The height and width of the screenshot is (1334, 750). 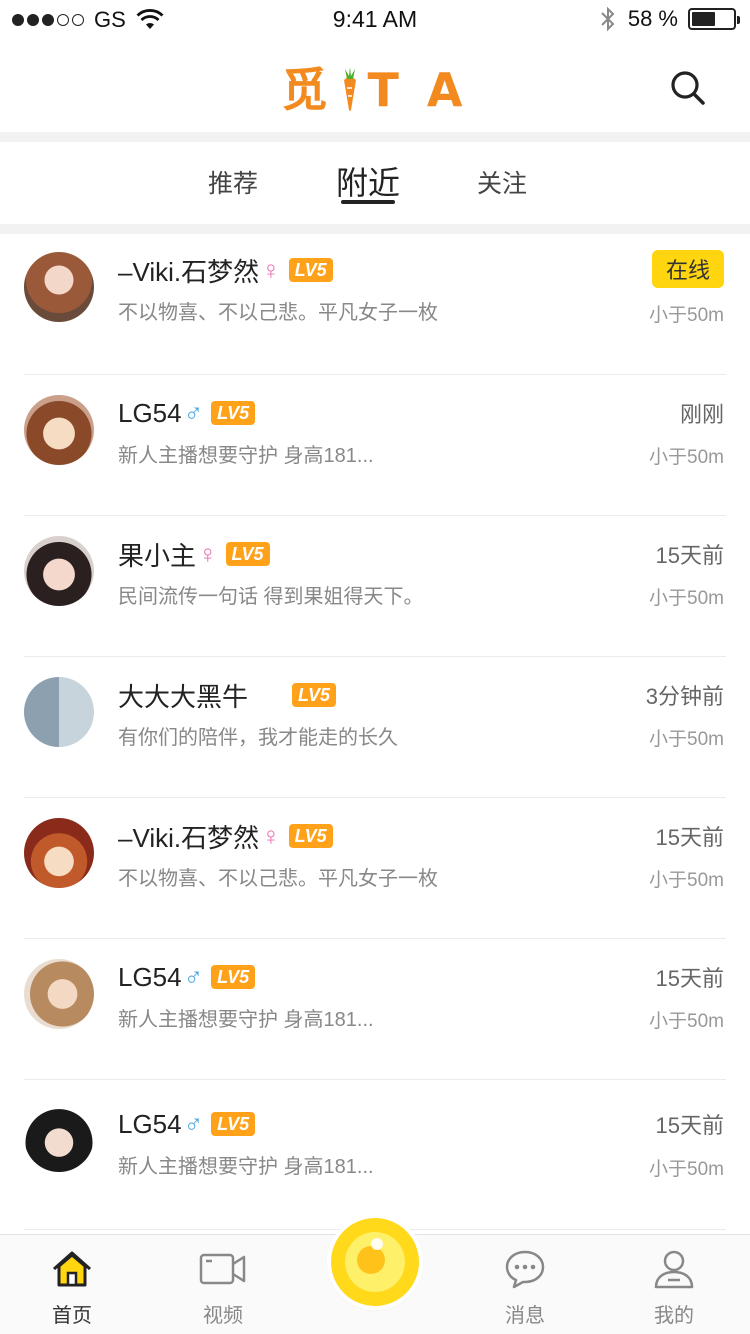 I want to click on live-icon, so click(x=375, y=1262).